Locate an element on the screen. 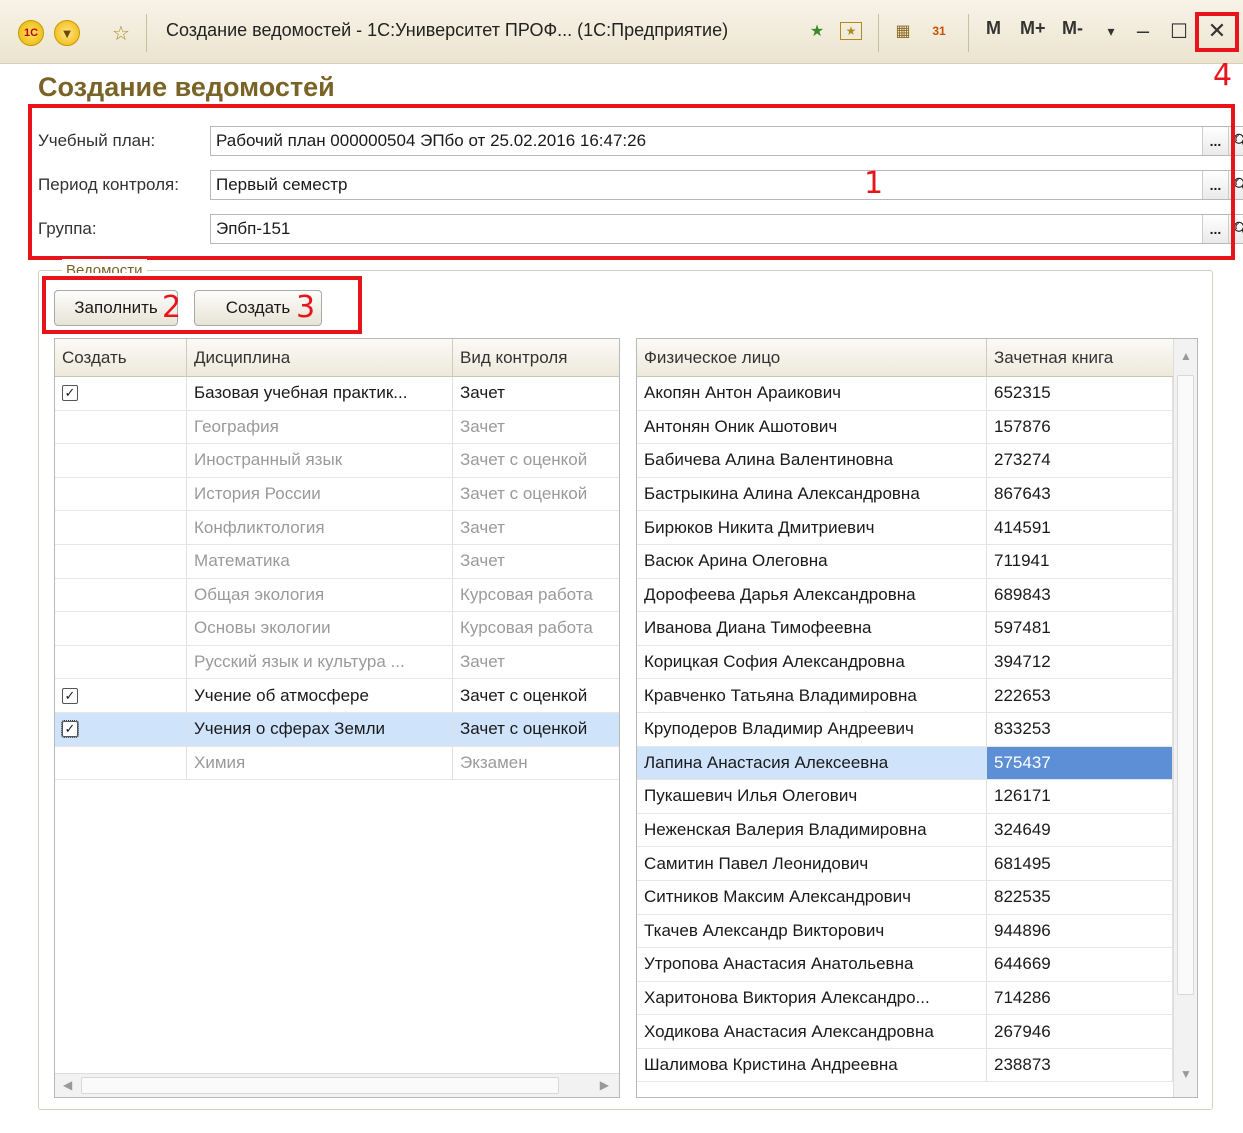 The height and width of the screenshot is (1133, 1243). record-book-cell: 689843 is located at coordinates (1080, 595).